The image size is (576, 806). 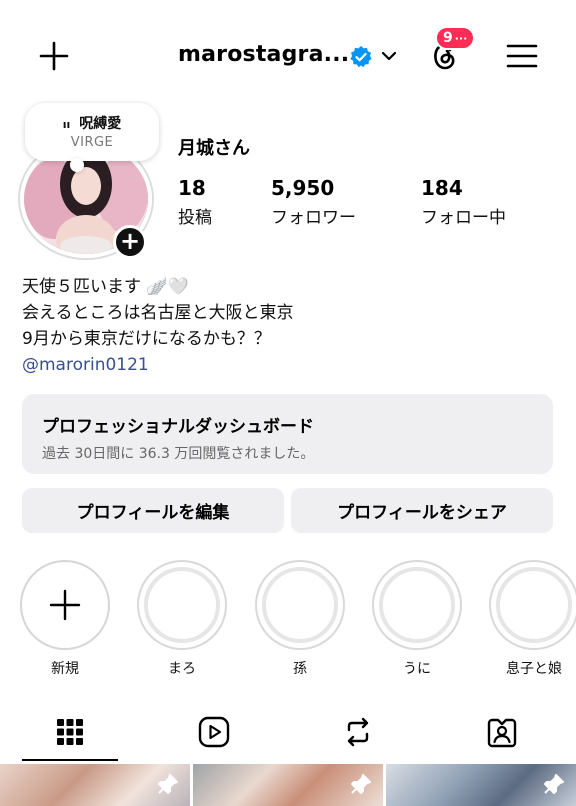 What do you see at coordinates (167, 287) in the screenshot?
I see `wing-heart-emoji: 🪽🤍` at bounding box center [167, 287].